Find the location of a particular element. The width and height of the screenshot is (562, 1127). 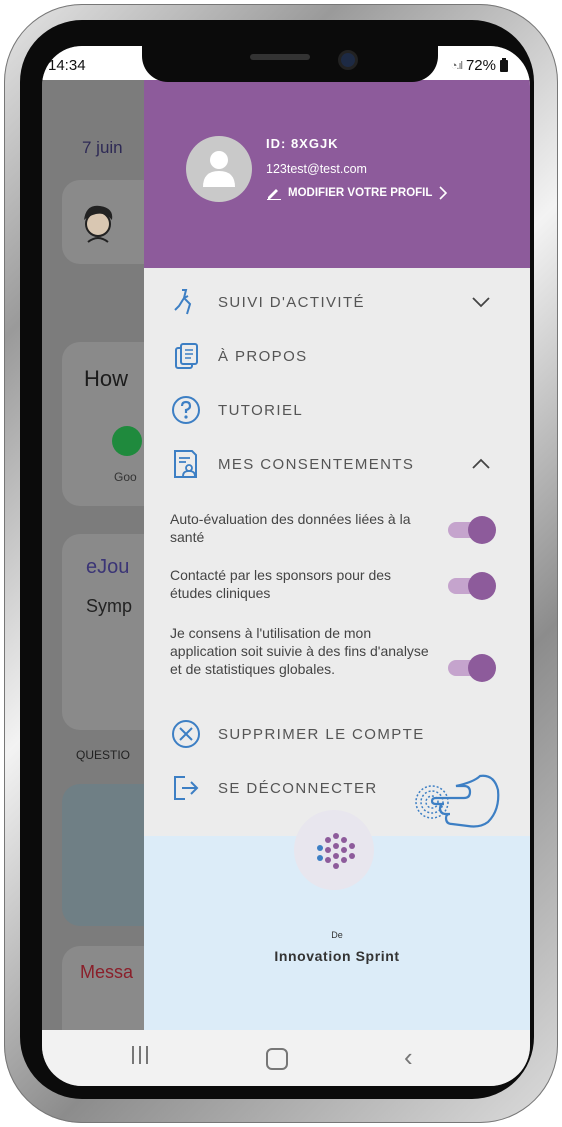

edit-profile-label: MODIFIER VOTRE PROFIL is located at coordinates (360, 193).